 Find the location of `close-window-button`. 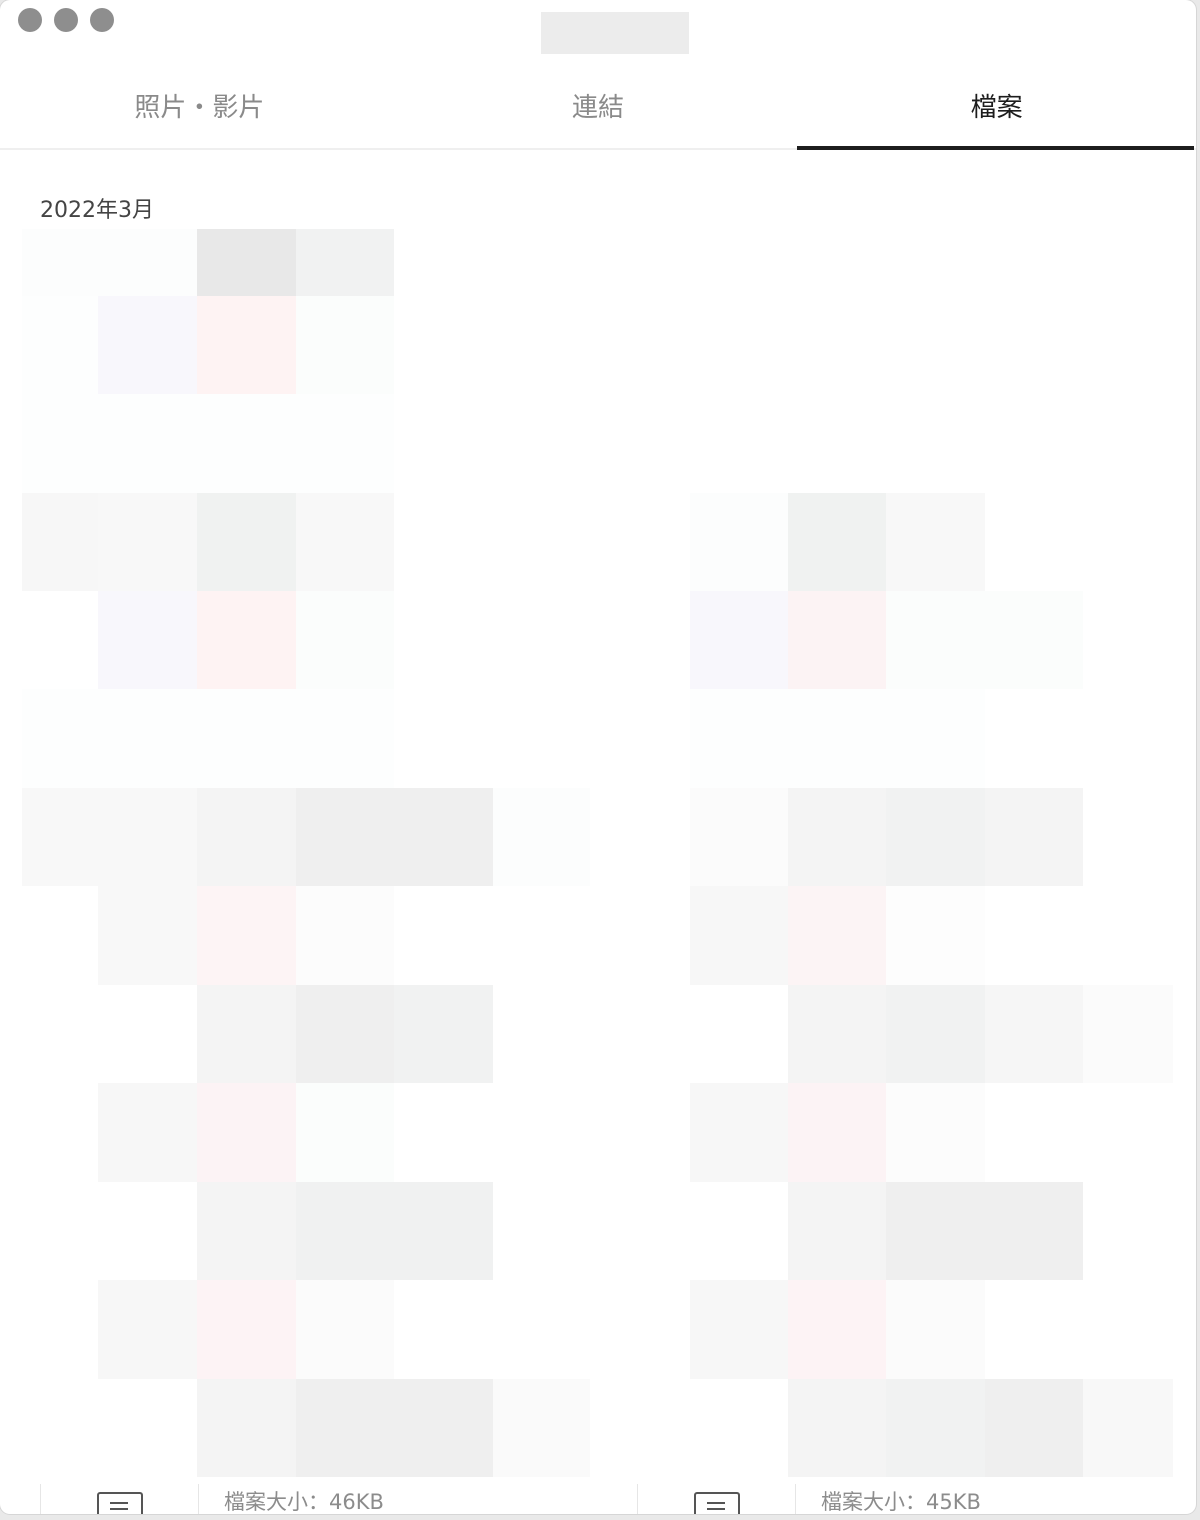

close-window-button is located at coordinates (30, 20).